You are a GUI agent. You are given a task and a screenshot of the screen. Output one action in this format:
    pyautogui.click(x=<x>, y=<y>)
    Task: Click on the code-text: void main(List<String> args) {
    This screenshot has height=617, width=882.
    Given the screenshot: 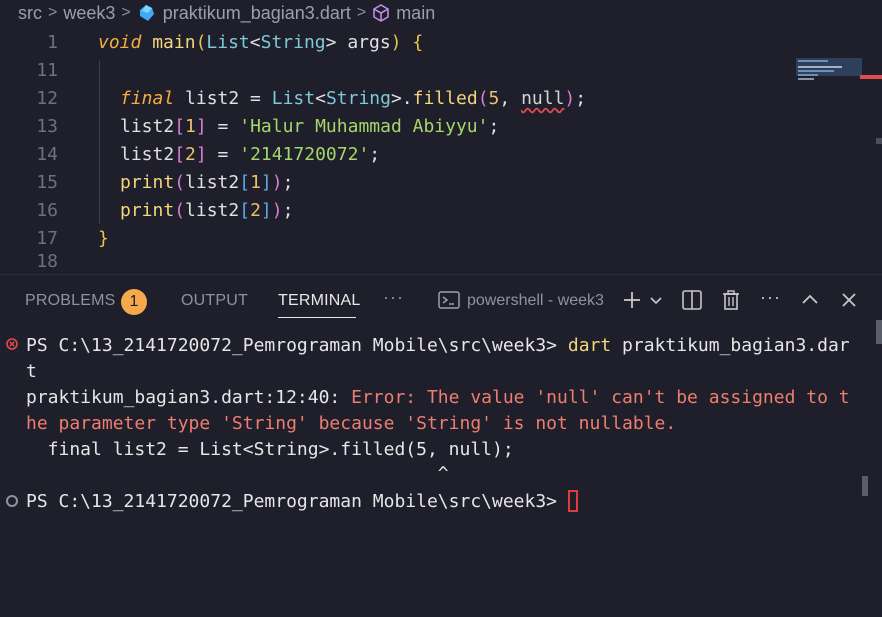 What is the action you would take?
    pyautogui.click(x=260, y=43)
    